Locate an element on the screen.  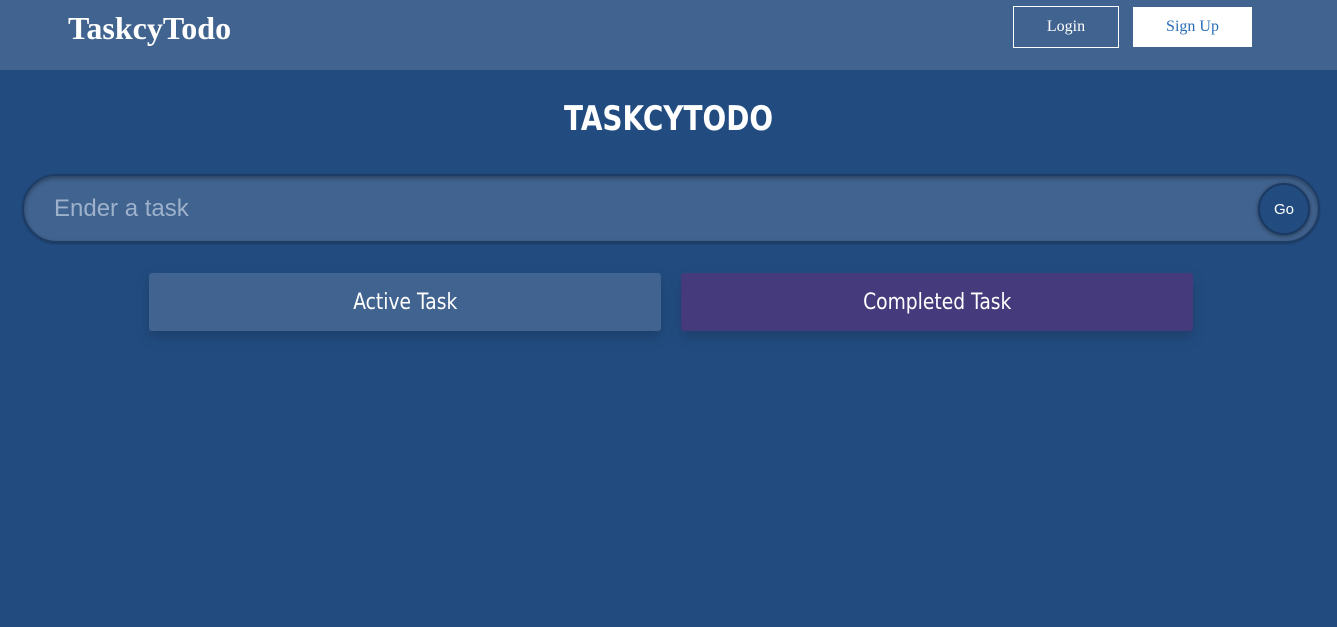
task-input is located at coordinates (652, 209).